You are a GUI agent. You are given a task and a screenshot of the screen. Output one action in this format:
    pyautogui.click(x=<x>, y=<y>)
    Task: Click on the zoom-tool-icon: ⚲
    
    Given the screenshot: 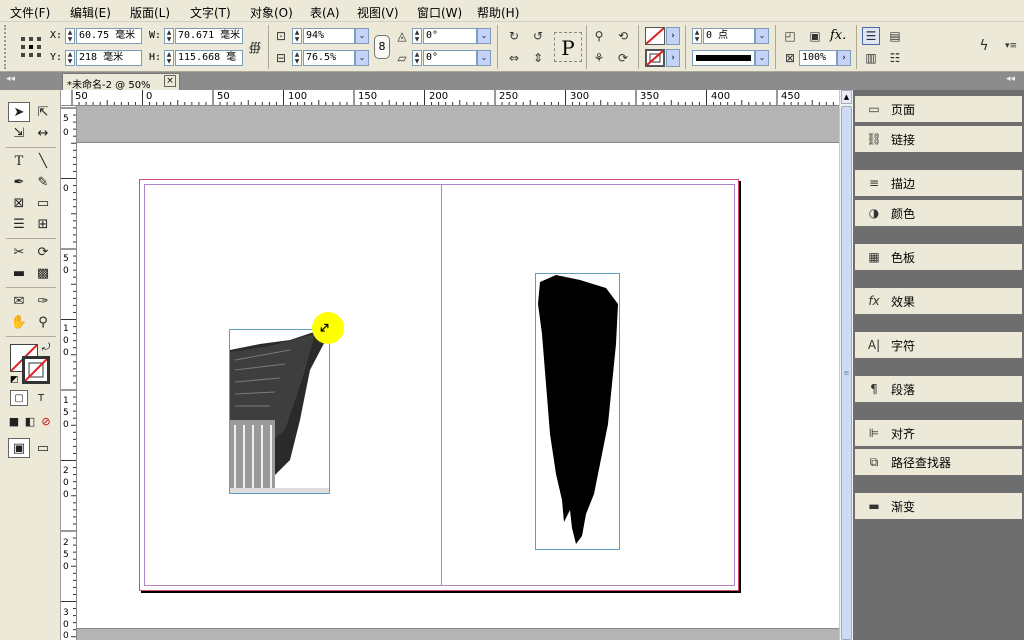 What is the action you would take?
    pyautogui.click(x=43, y=322)
    